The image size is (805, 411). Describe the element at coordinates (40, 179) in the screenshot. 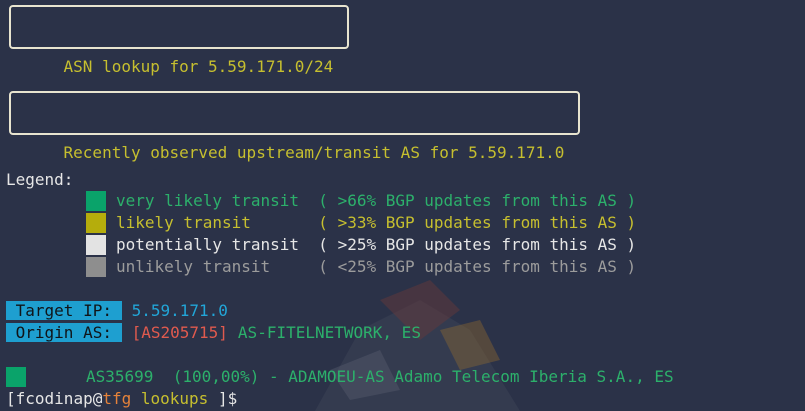

I see `legend-title: Legend:` at that location.